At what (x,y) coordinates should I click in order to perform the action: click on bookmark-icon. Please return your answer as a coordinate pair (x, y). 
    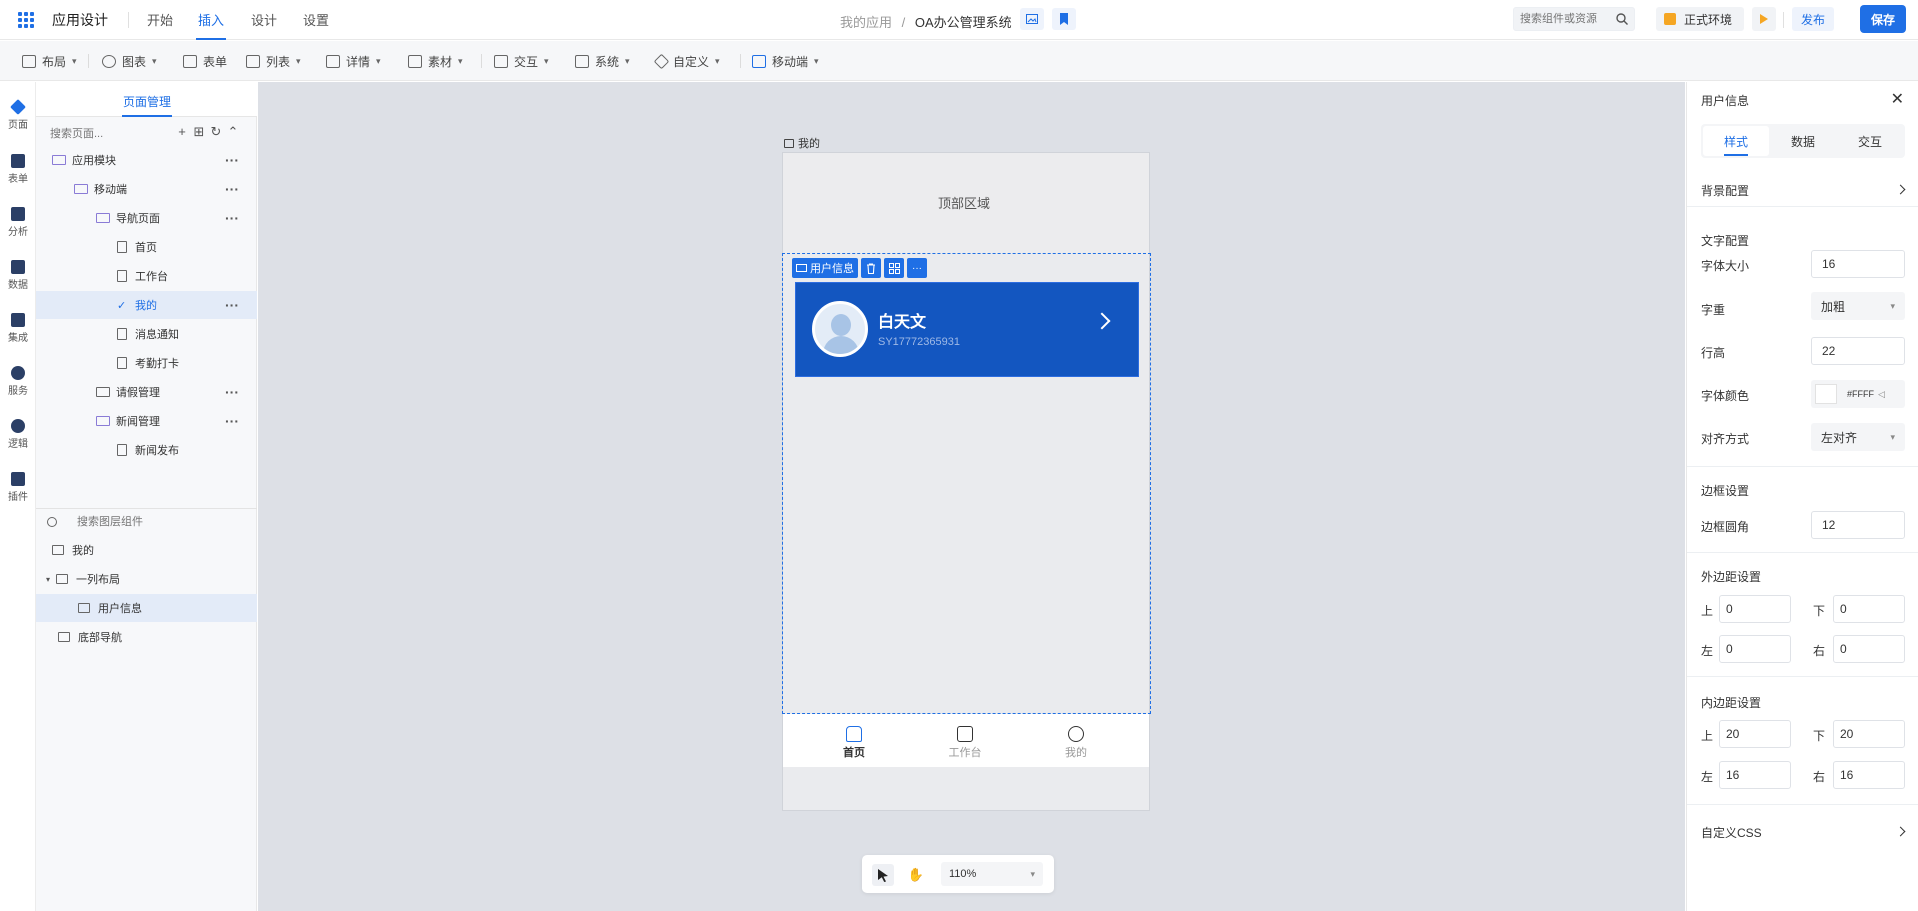
    Looking at the image, I should click on (1064, 19).